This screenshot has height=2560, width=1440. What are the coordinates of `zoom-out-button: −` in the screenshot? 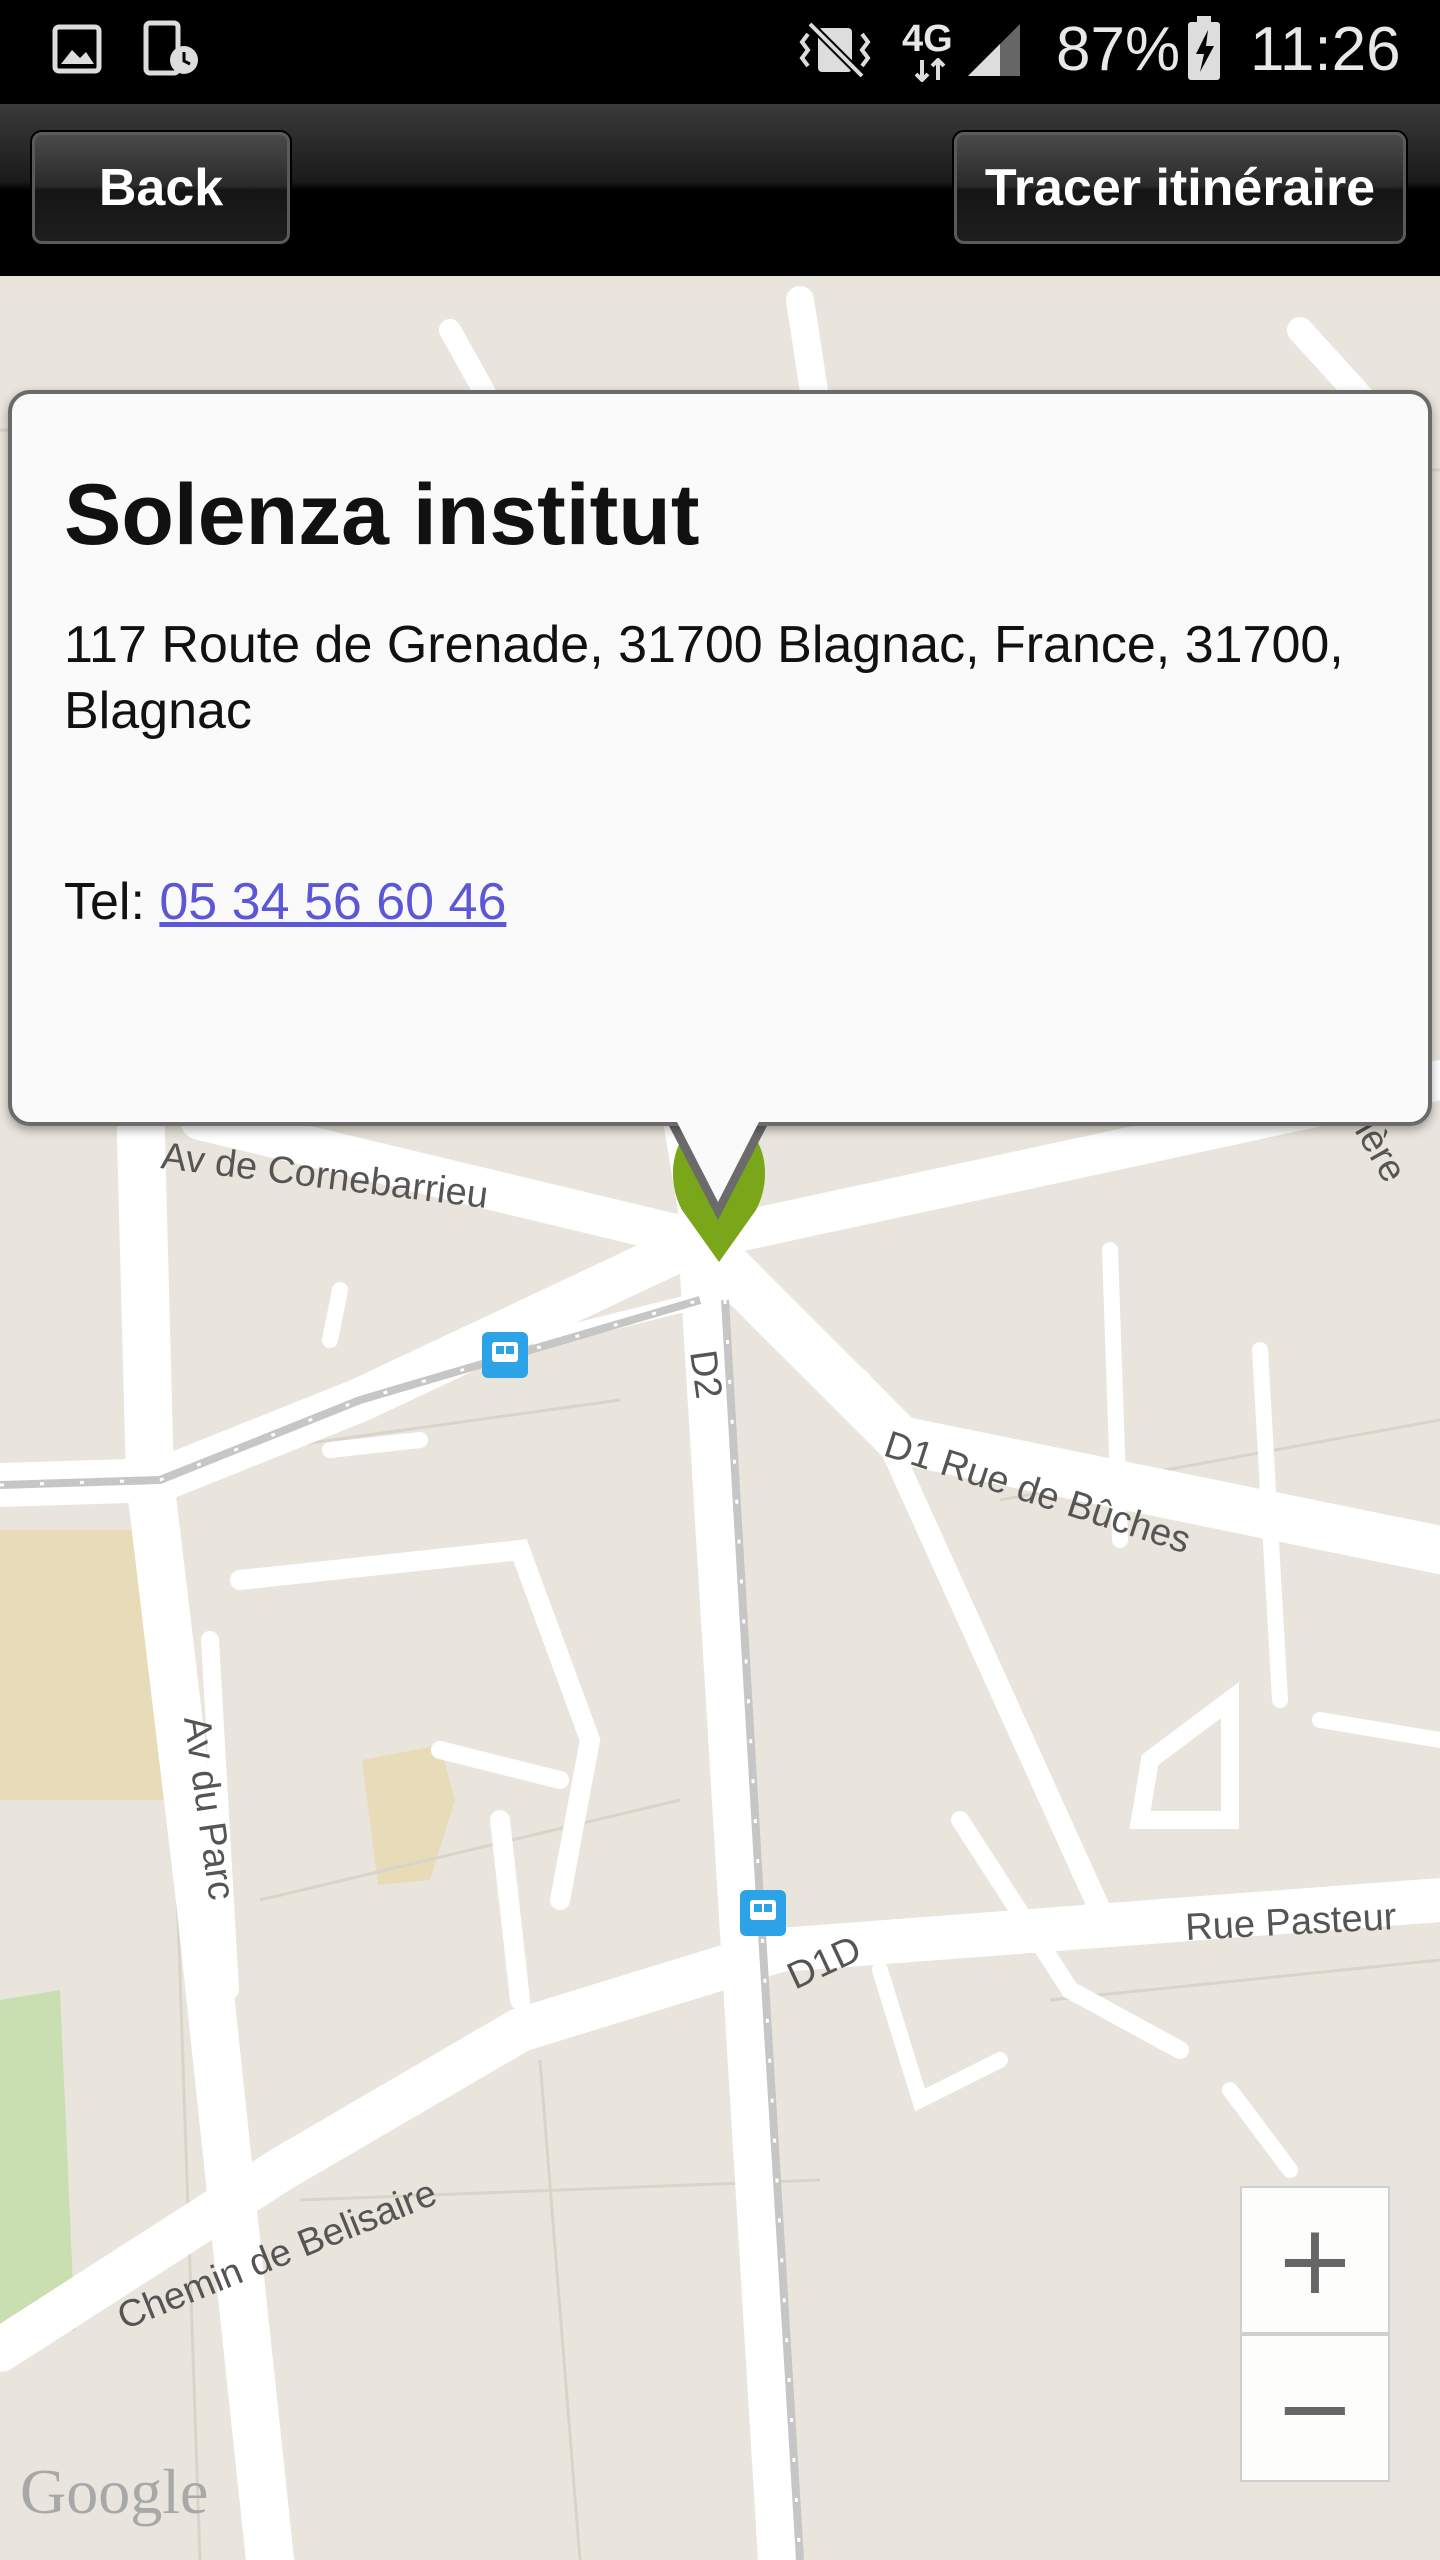 It's located at (1315, 2408).